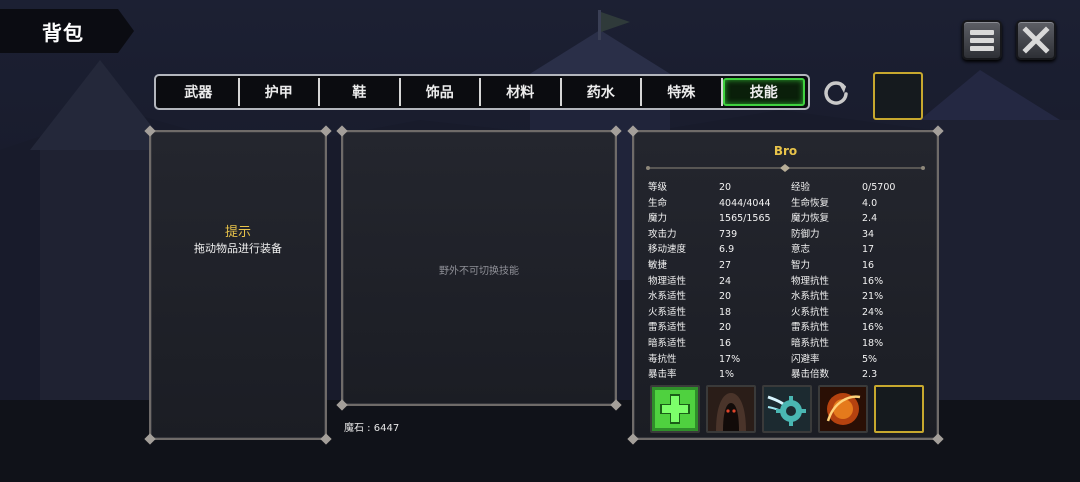 Image resolution: width=1080 pixels, height=482 pixels. I want to click on fire-orb-icon, so click(843, 409).